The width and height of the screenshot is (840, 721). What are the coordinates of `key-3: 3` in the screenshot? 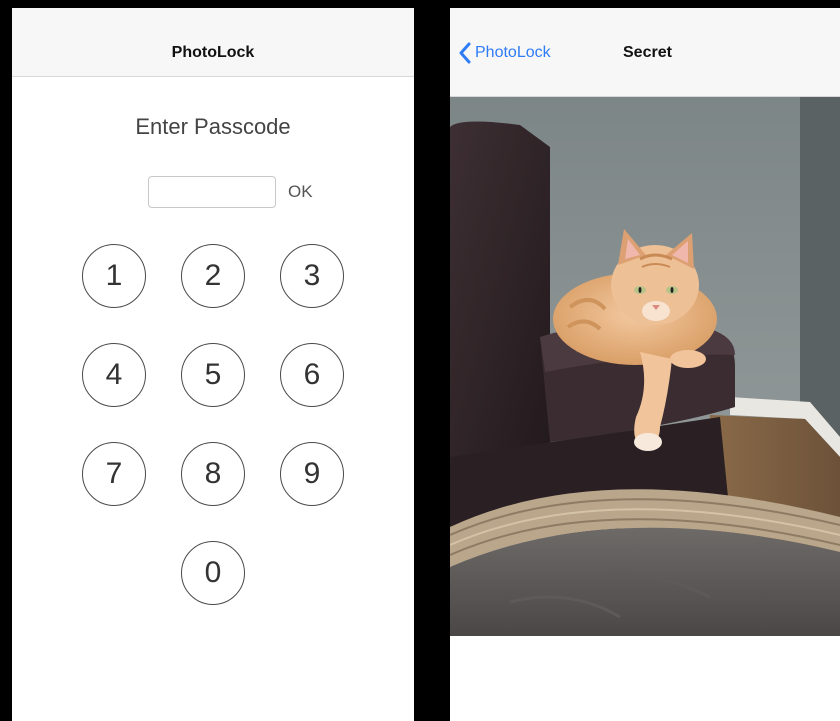 It's located at (312, 276).